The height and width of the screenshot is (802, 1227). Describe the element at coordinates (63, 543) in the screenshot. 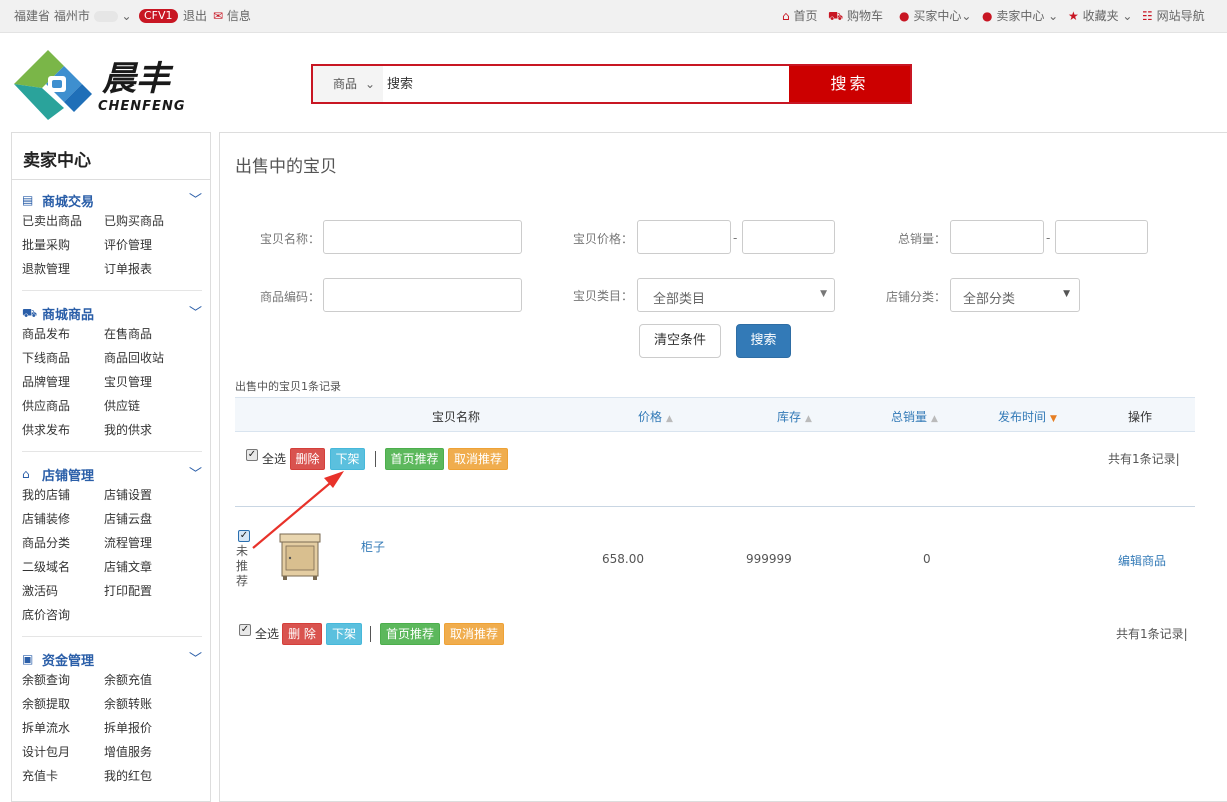

I see `sidebar-item: 商品分类` at that location.